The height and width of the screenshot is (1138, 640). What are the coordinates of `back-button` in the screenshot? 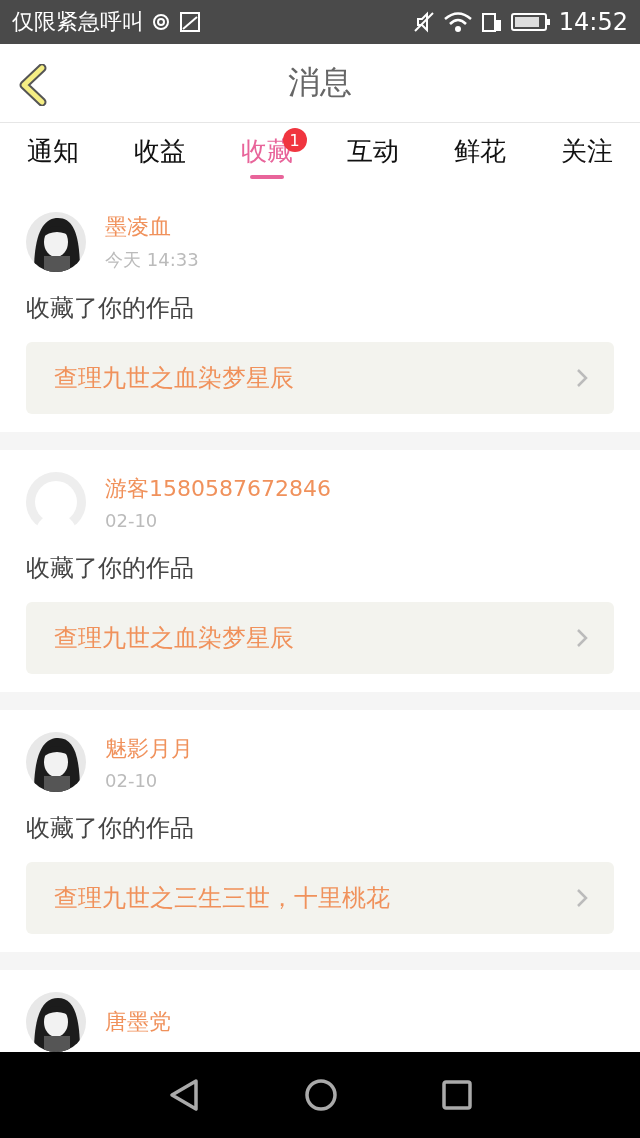 It's located at (33, 86).